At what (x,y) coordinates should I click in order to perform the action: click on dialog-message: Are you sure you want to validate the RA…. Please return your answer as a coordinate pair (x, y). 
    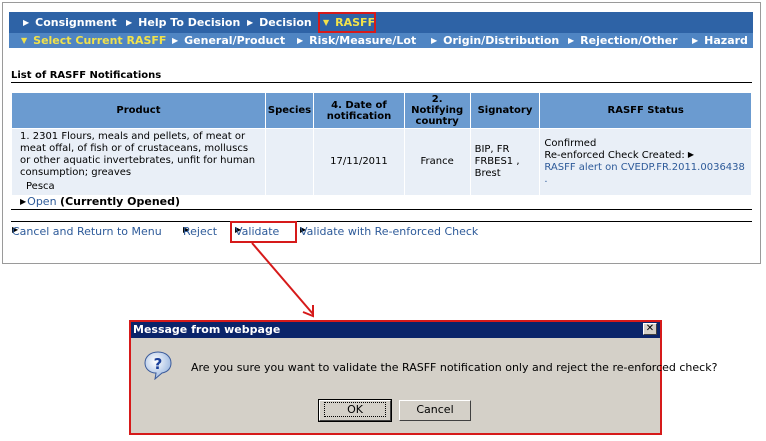
    Looking at the image, I should click on (454, 367).